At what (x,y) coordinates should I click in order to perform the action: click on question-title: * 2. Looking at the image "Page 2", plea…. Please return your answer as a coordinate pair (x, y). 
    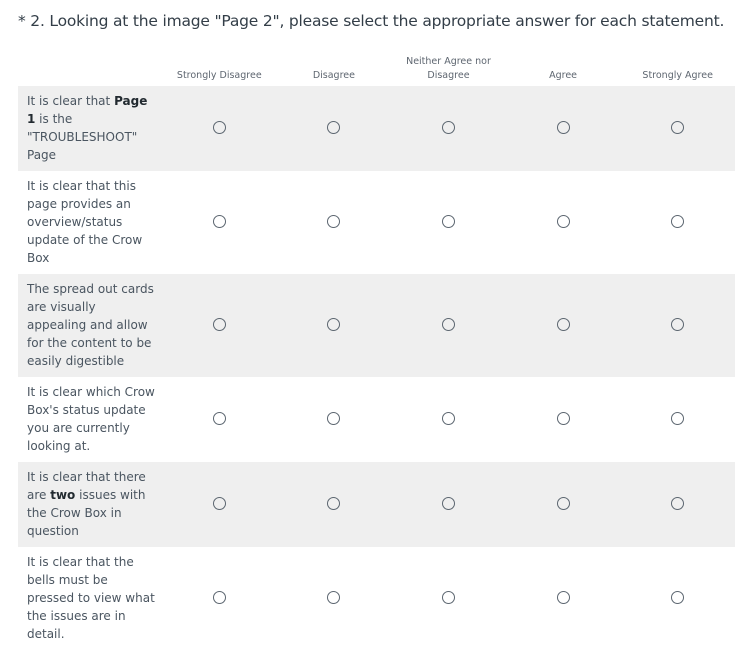
    Looking at the image, I should click on (371, 21).